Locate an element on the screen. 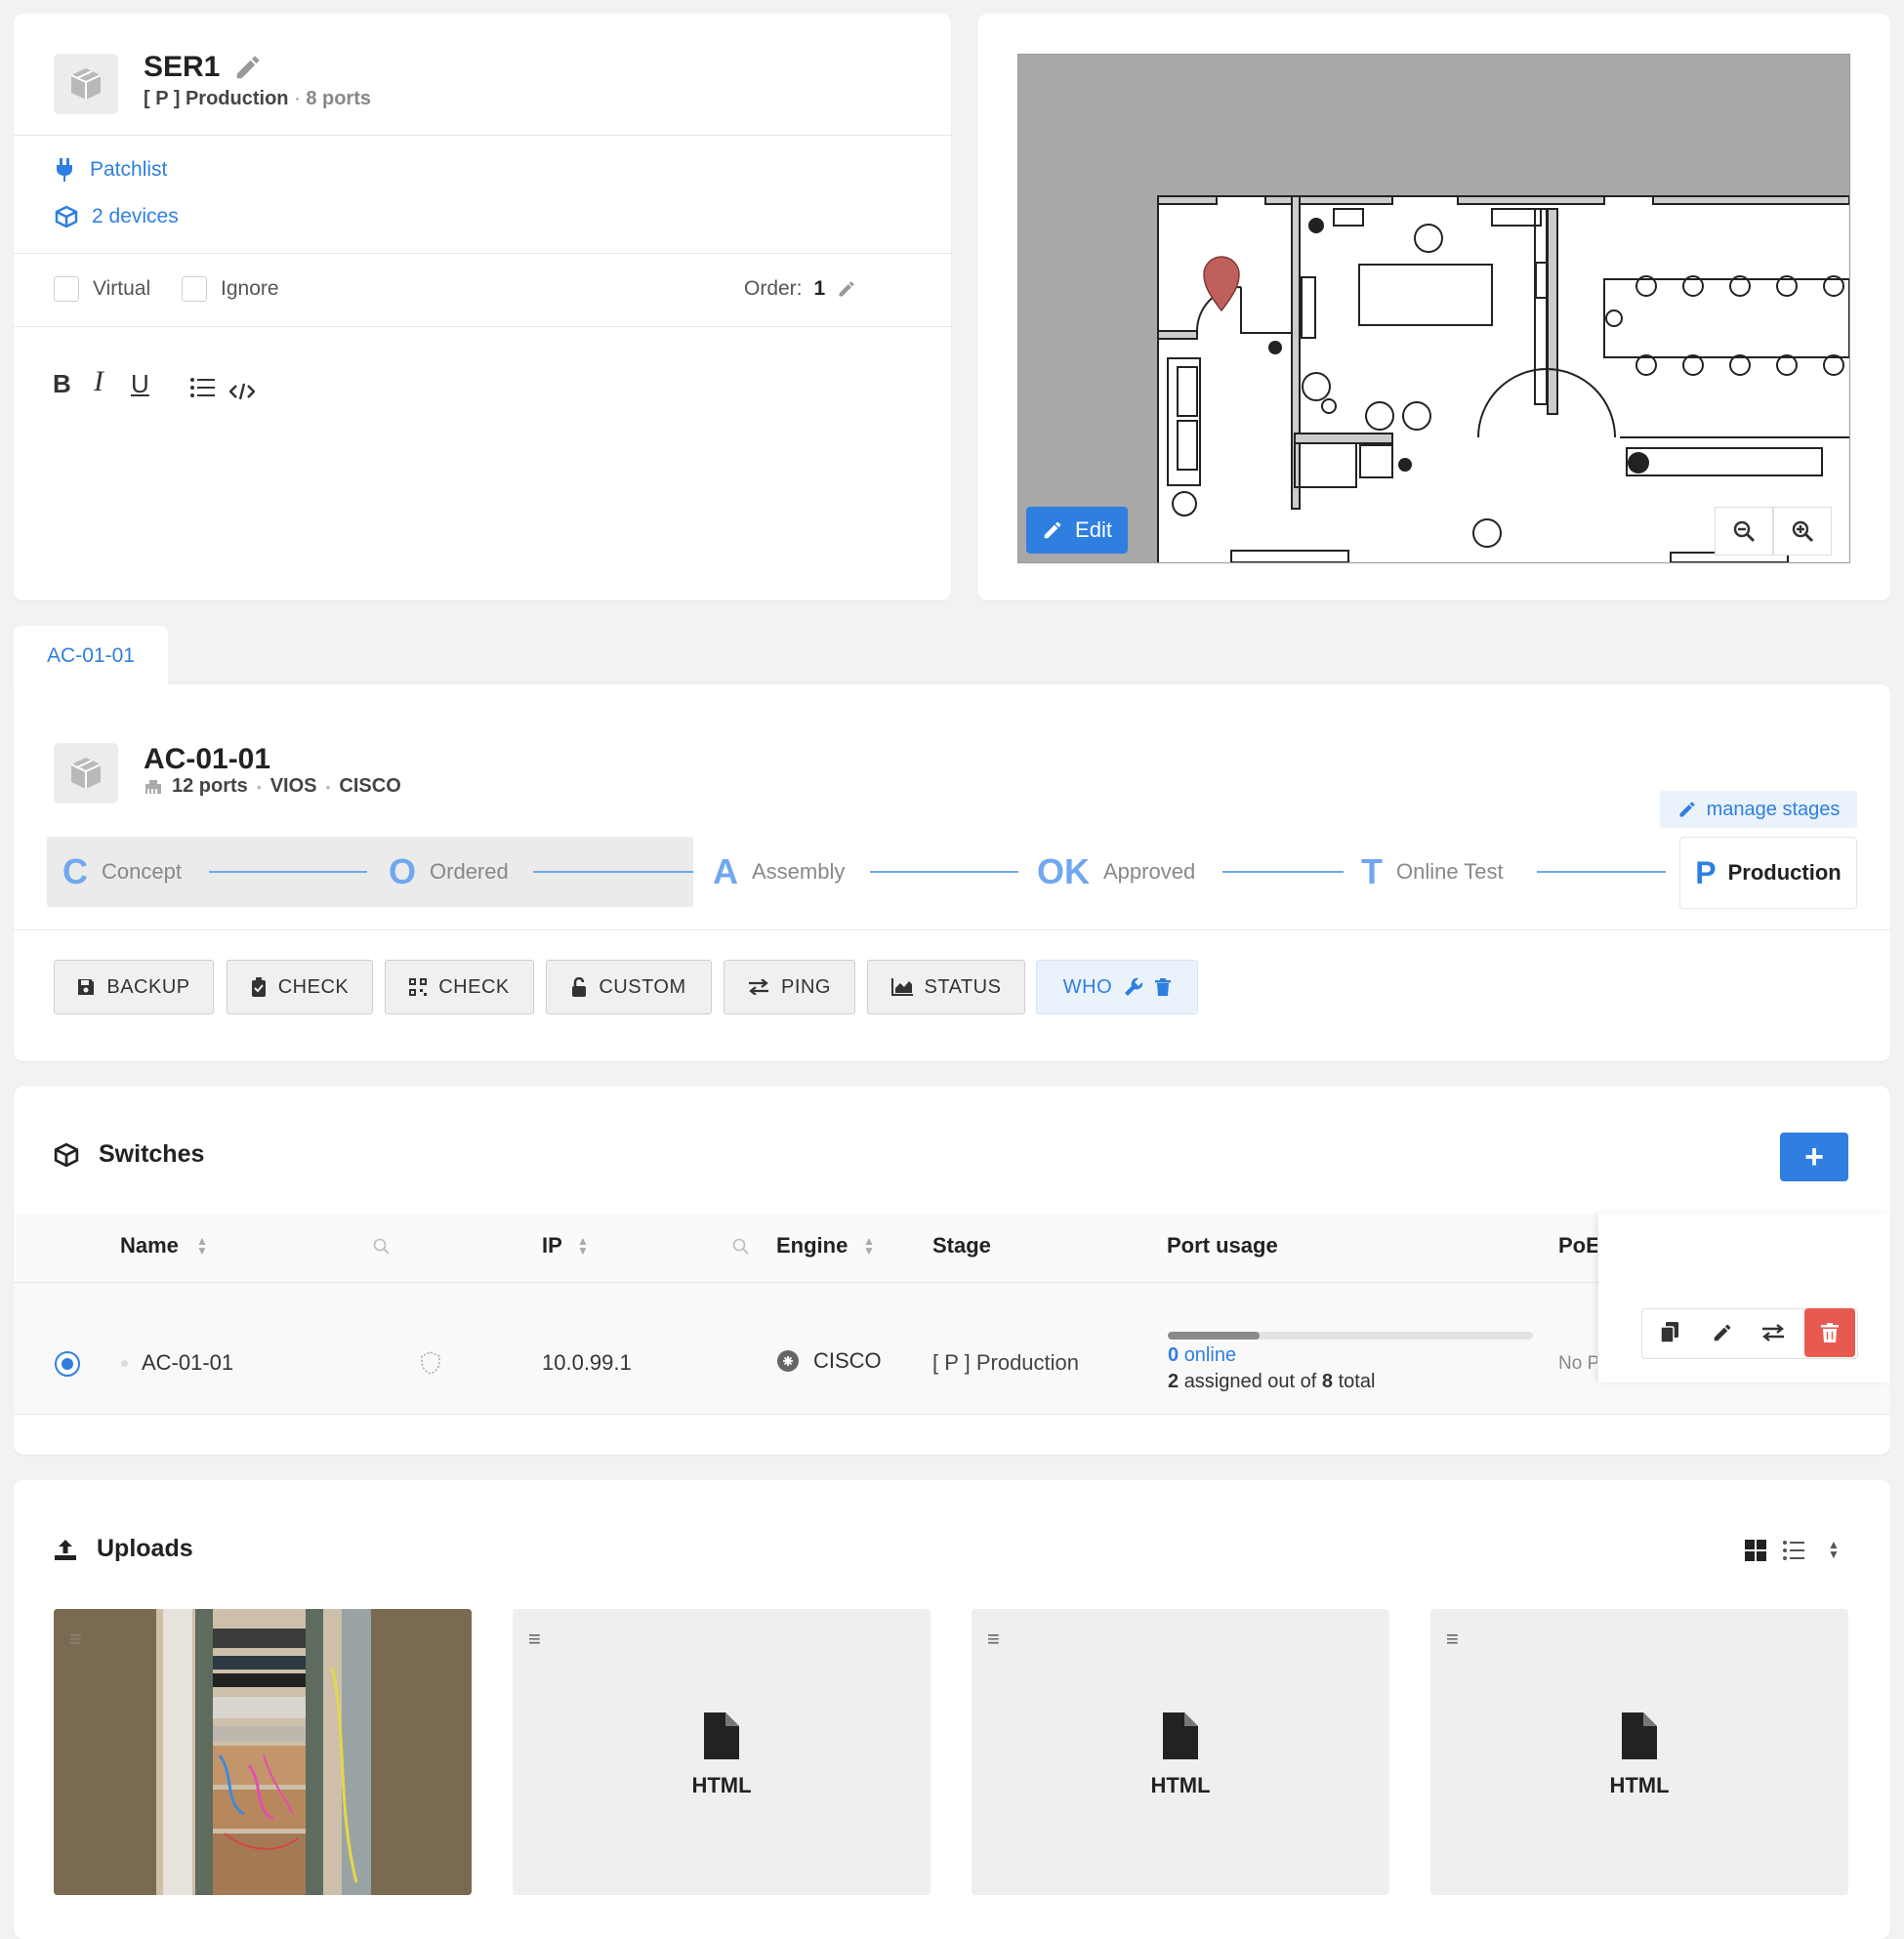 The width and height of the screenshot is (1904, 1939). manage-stages-button: manage stages is located at coordinates (1758, 809).